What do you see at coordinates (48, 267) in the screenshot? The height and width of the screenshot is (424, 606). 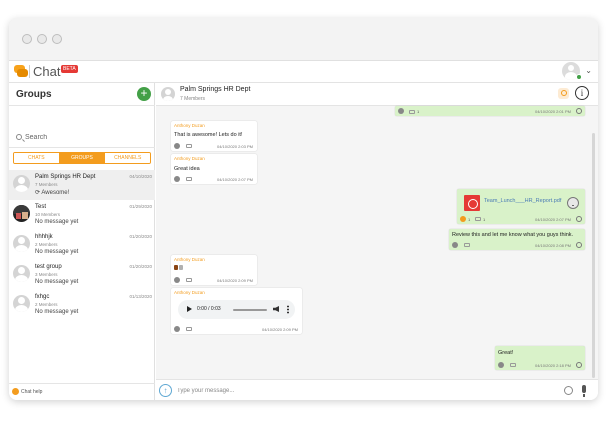 I see `group-name: test group` at bounding box center [48, 267].